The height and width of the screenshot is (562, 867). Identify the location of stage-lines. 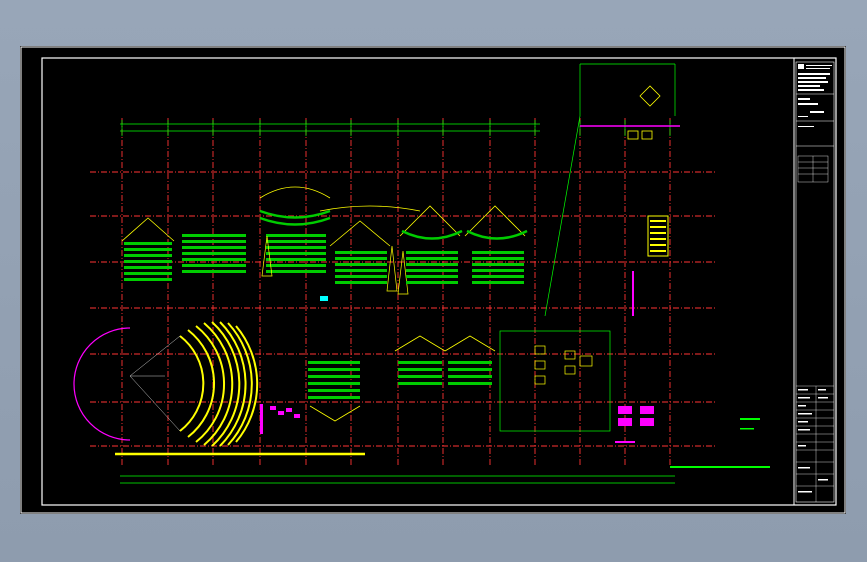
(155, 383).